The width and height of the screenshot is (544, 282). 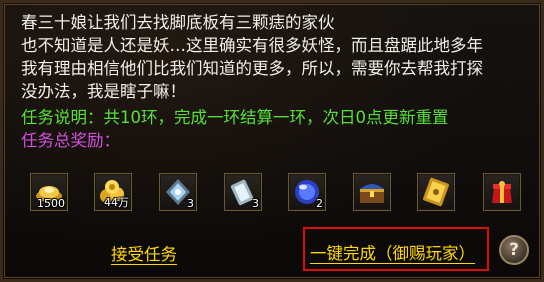 I want to click on accept-task-button: 接受任务, so click(x=144, y=253).